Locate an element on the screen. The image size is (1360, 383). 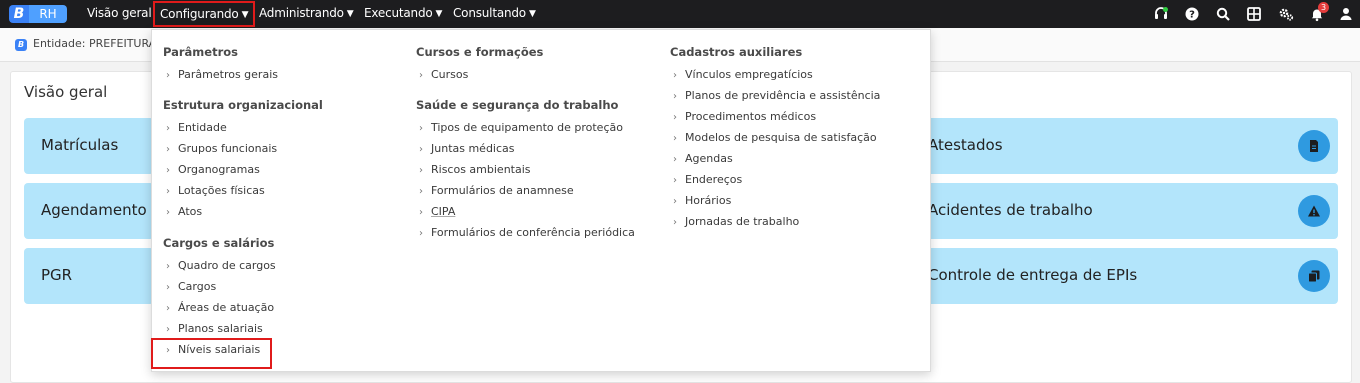
menu-section-cargos-e-salarios: Cargos e salários is located at coordinates (219, 243).